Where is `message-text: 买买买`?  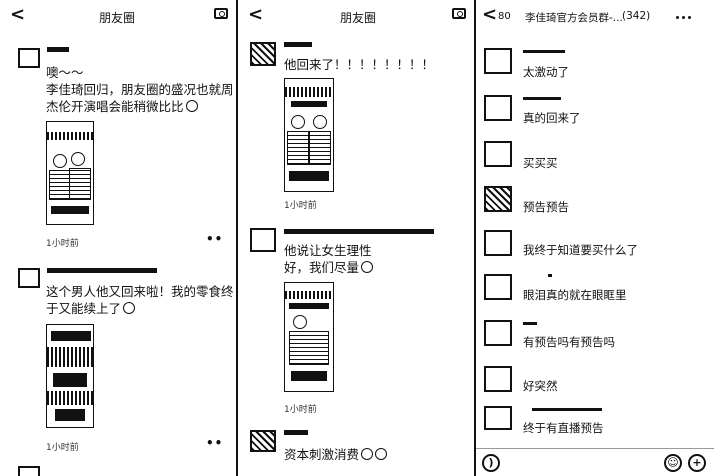
message-text: 买买买 is located at coordinates (540, 163).